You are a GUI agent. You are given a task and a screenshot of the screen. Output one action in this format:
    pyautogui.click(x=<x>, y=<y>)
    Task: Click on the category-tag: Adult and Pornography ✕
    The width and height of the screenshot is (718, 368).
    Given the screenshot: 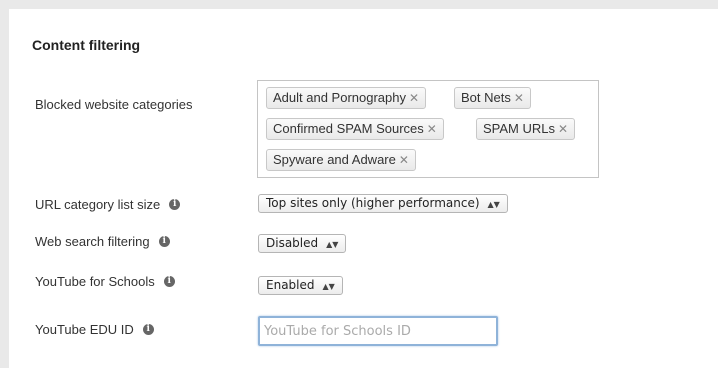 What is the action you would take?
    pyautogui.click(x=346, y=98)
    